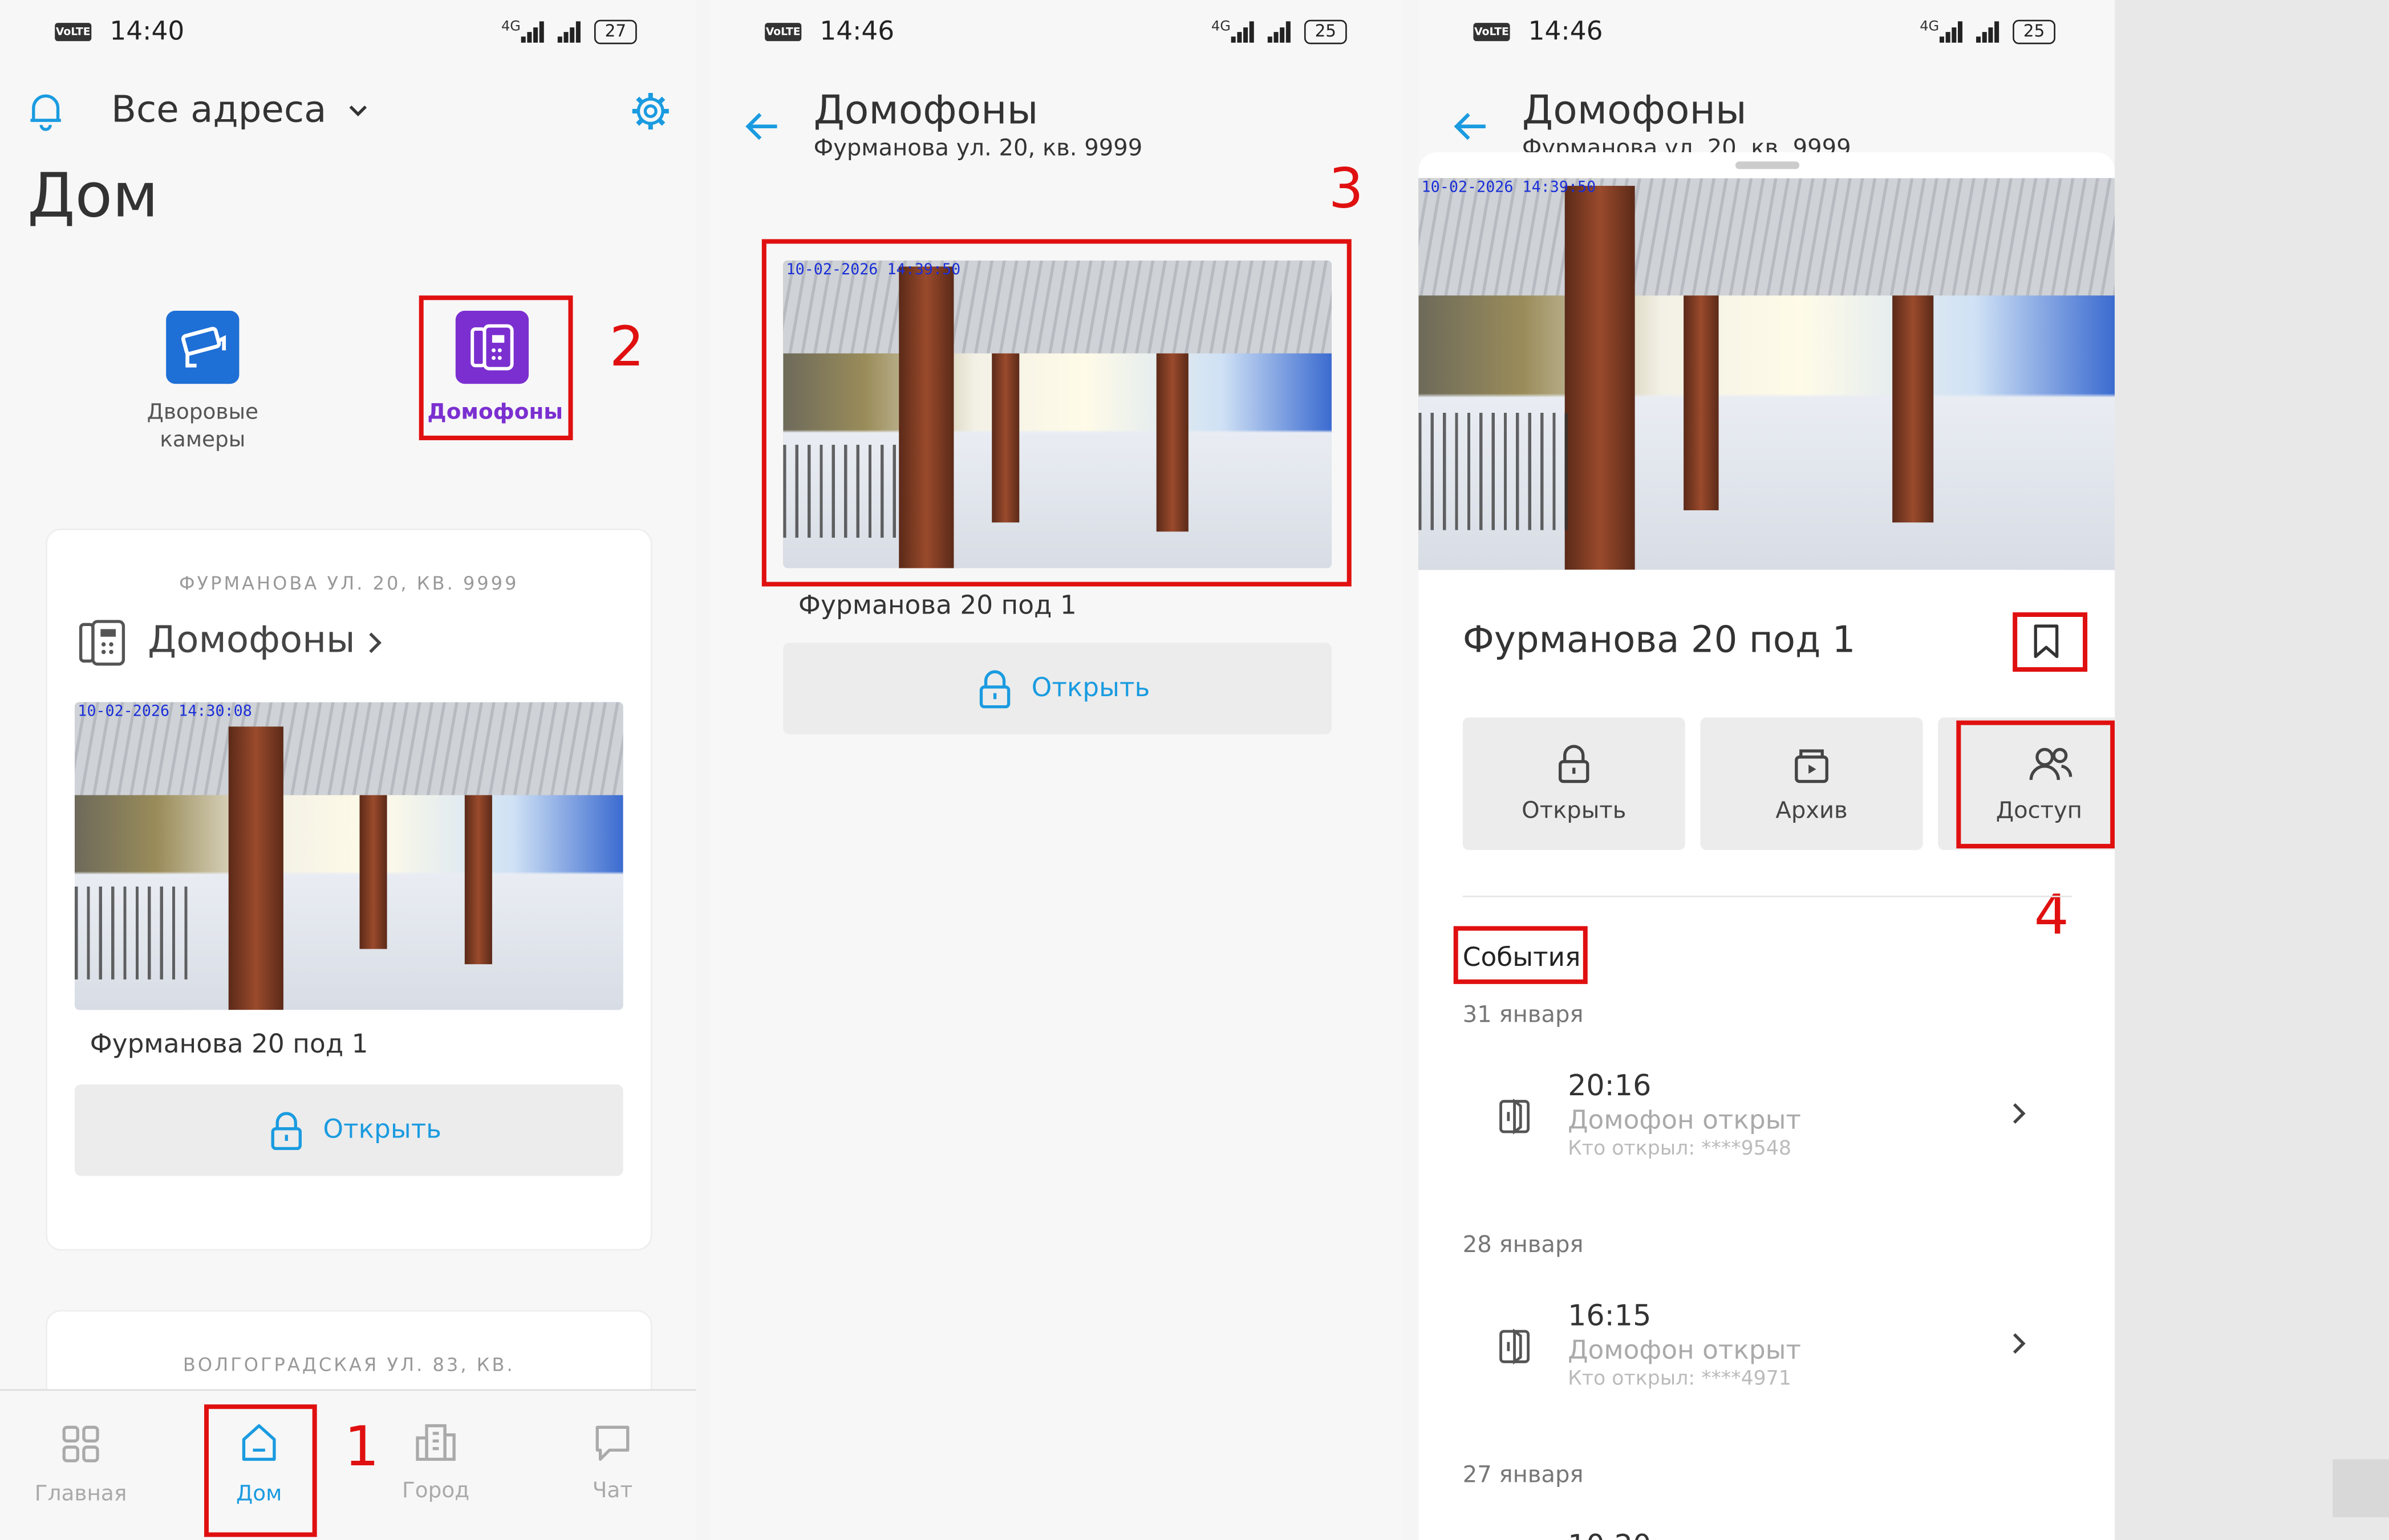 This screenshot has height=1540, width=2389. Describe the element at coordinates (1610, 1316) in the screenshot. I see `event-time: 16:15` at that location.